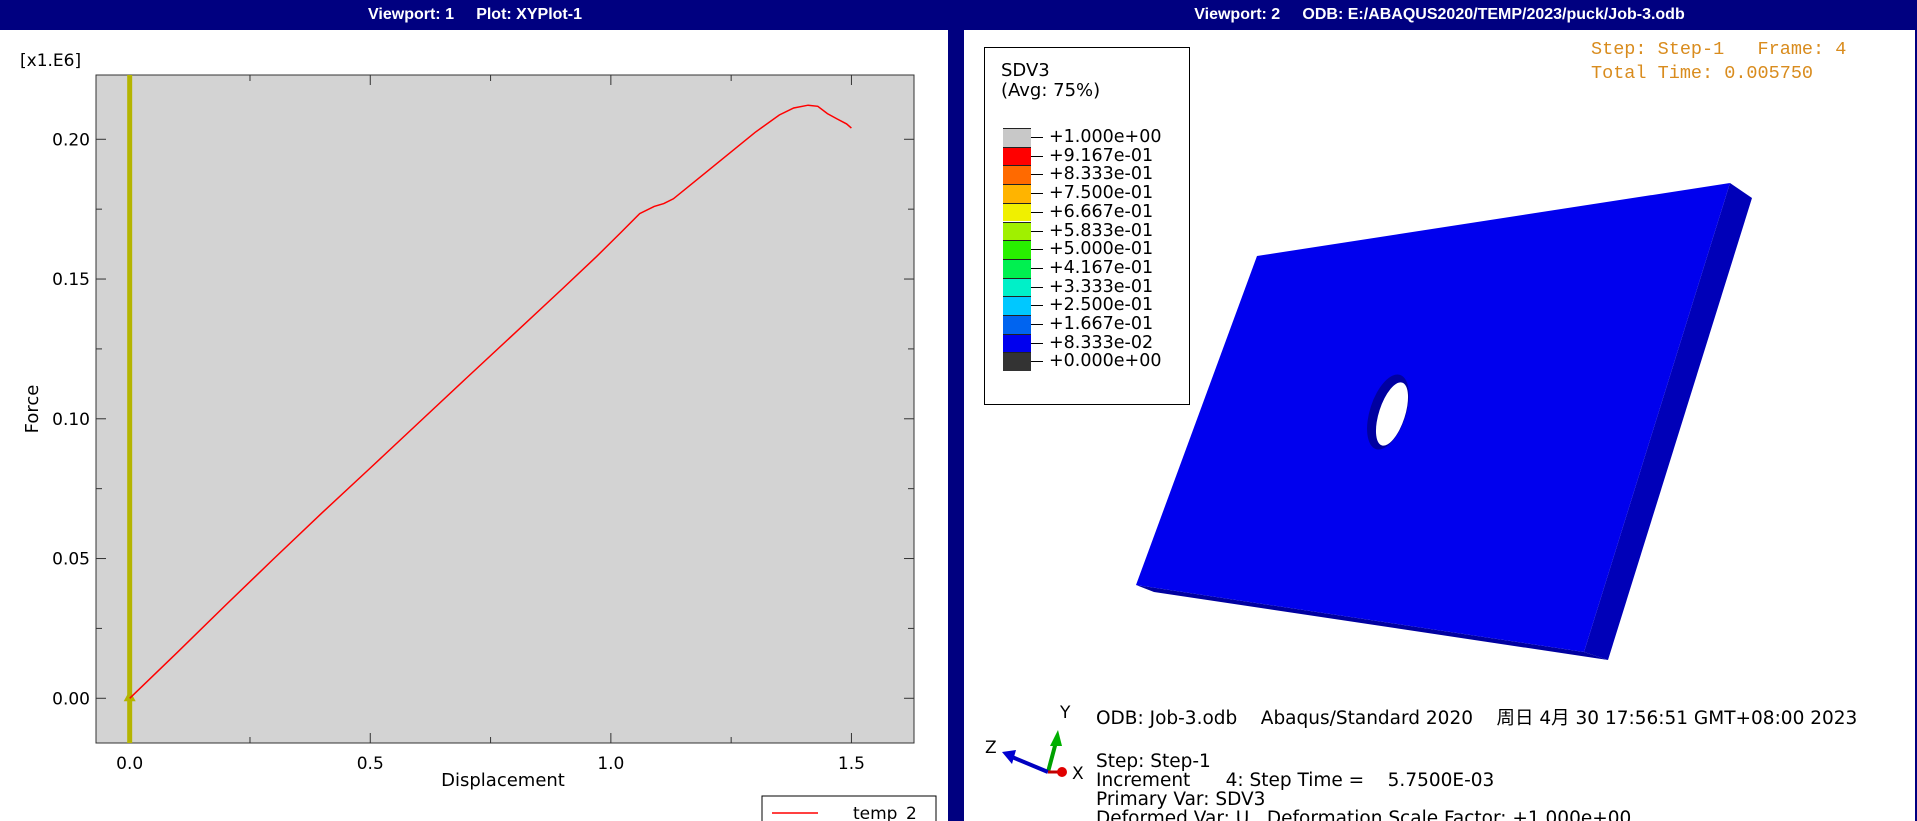 The width and height of the screenshot is (1917, 821). Describe the element at coordinates (1056, 738) in the screenshot. I see `triad-y-arrow` at that location.